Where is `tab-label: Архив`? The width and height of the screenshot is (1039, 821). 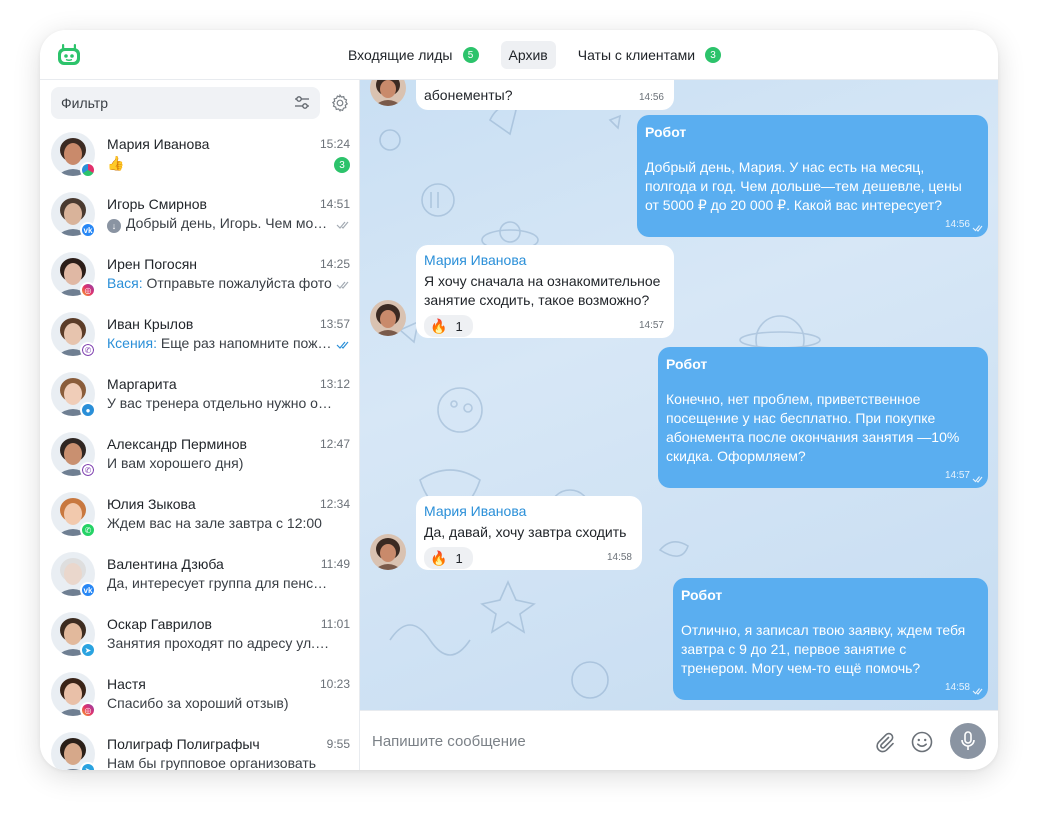 tab-label: Архив is located at coordinates (528, 55).